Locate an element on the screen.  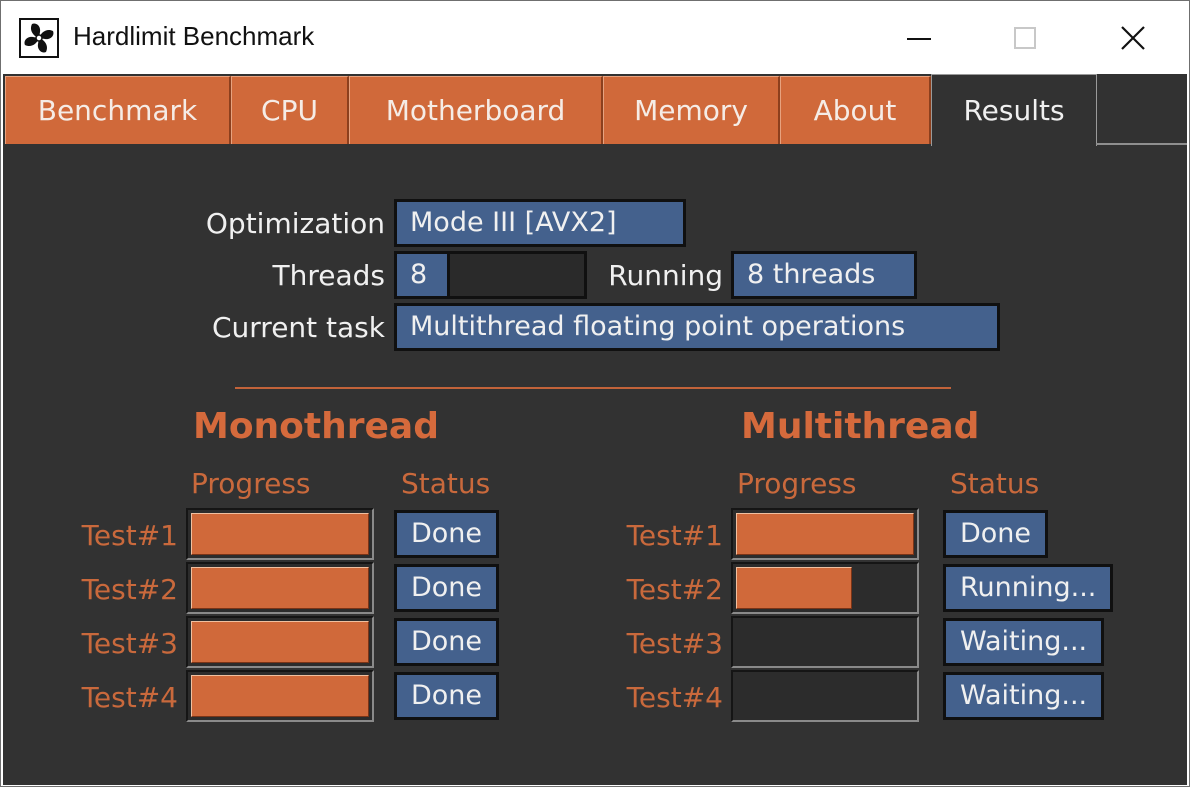
tab-motherboard: Motherboard is located at coordinates (476, 110).